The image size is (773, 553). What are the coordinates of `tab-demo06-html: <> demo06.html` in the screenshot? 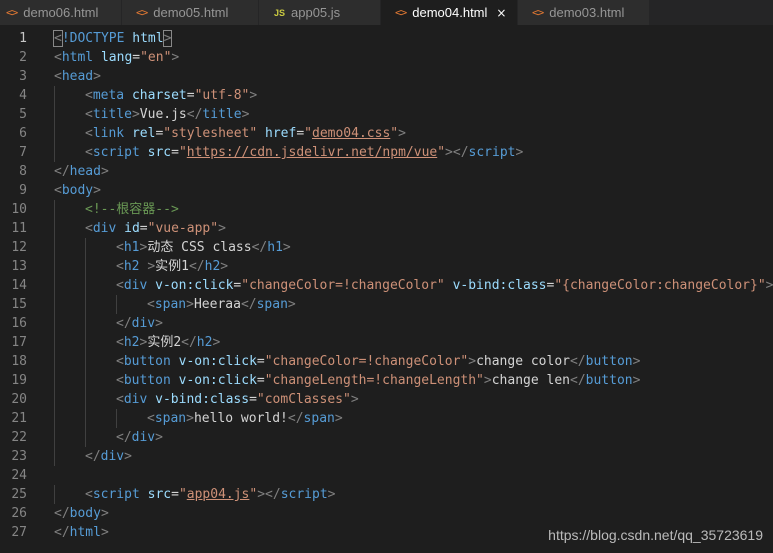 It's located at (61, 12).